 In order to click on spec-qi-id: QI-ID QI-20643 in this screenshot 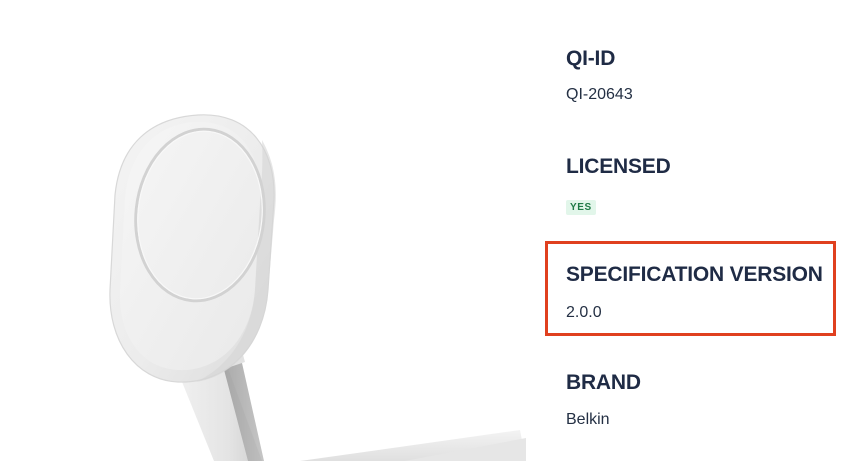, I will do `click(599, 75)`.